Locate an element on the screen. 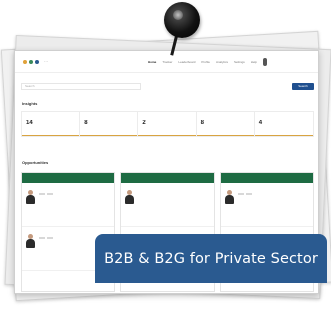 The width and height of the screenshot is (331, 325). stat-card: 2 is located at coordinates (167, 124).